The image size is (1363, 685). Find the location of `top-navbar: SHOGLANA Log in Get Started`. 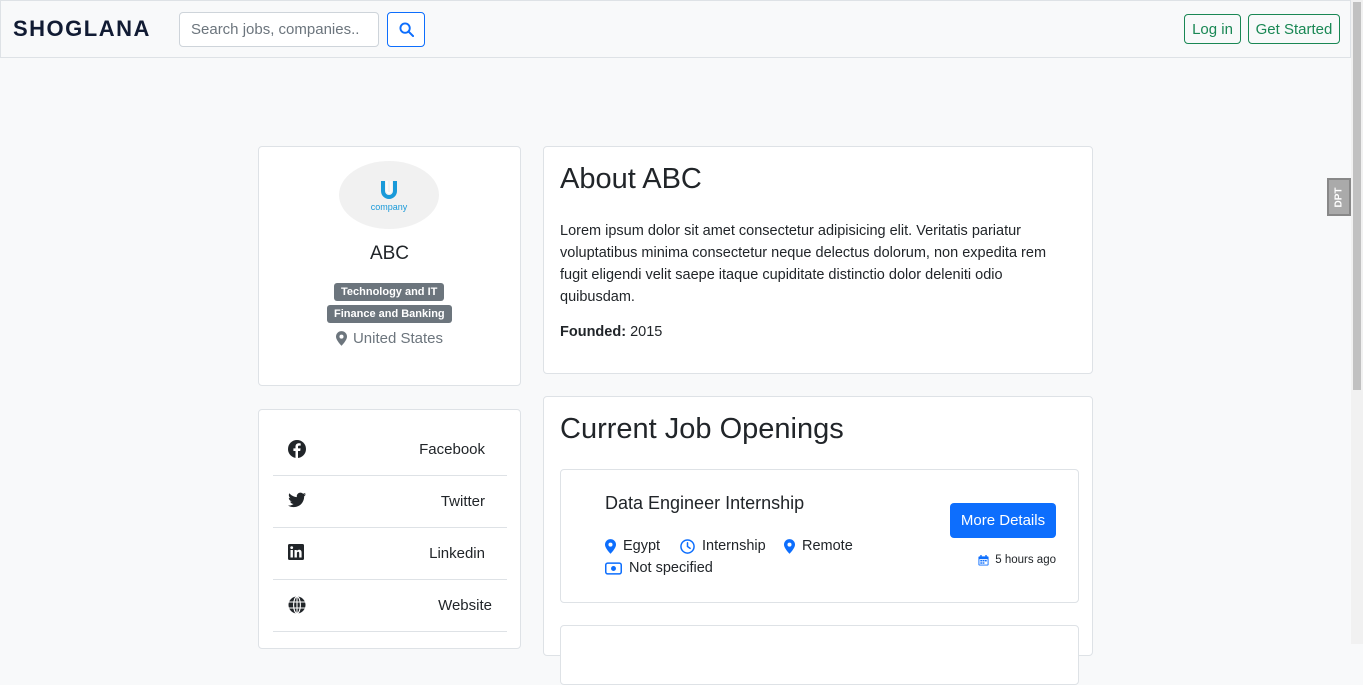

top-navbar: SHOGLANA Log in Get Started is located at coordinates (675, 29).